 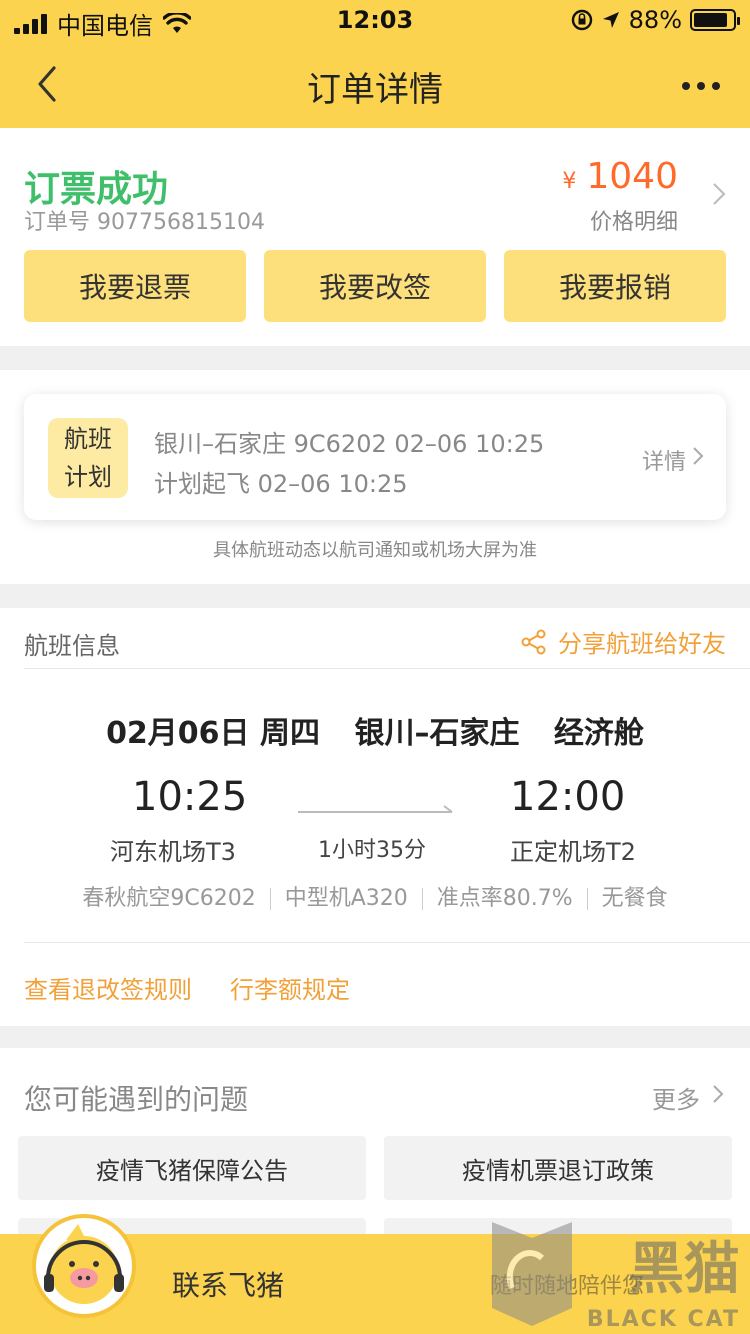 I want to click on location-icon, so click(x=610, y=20).